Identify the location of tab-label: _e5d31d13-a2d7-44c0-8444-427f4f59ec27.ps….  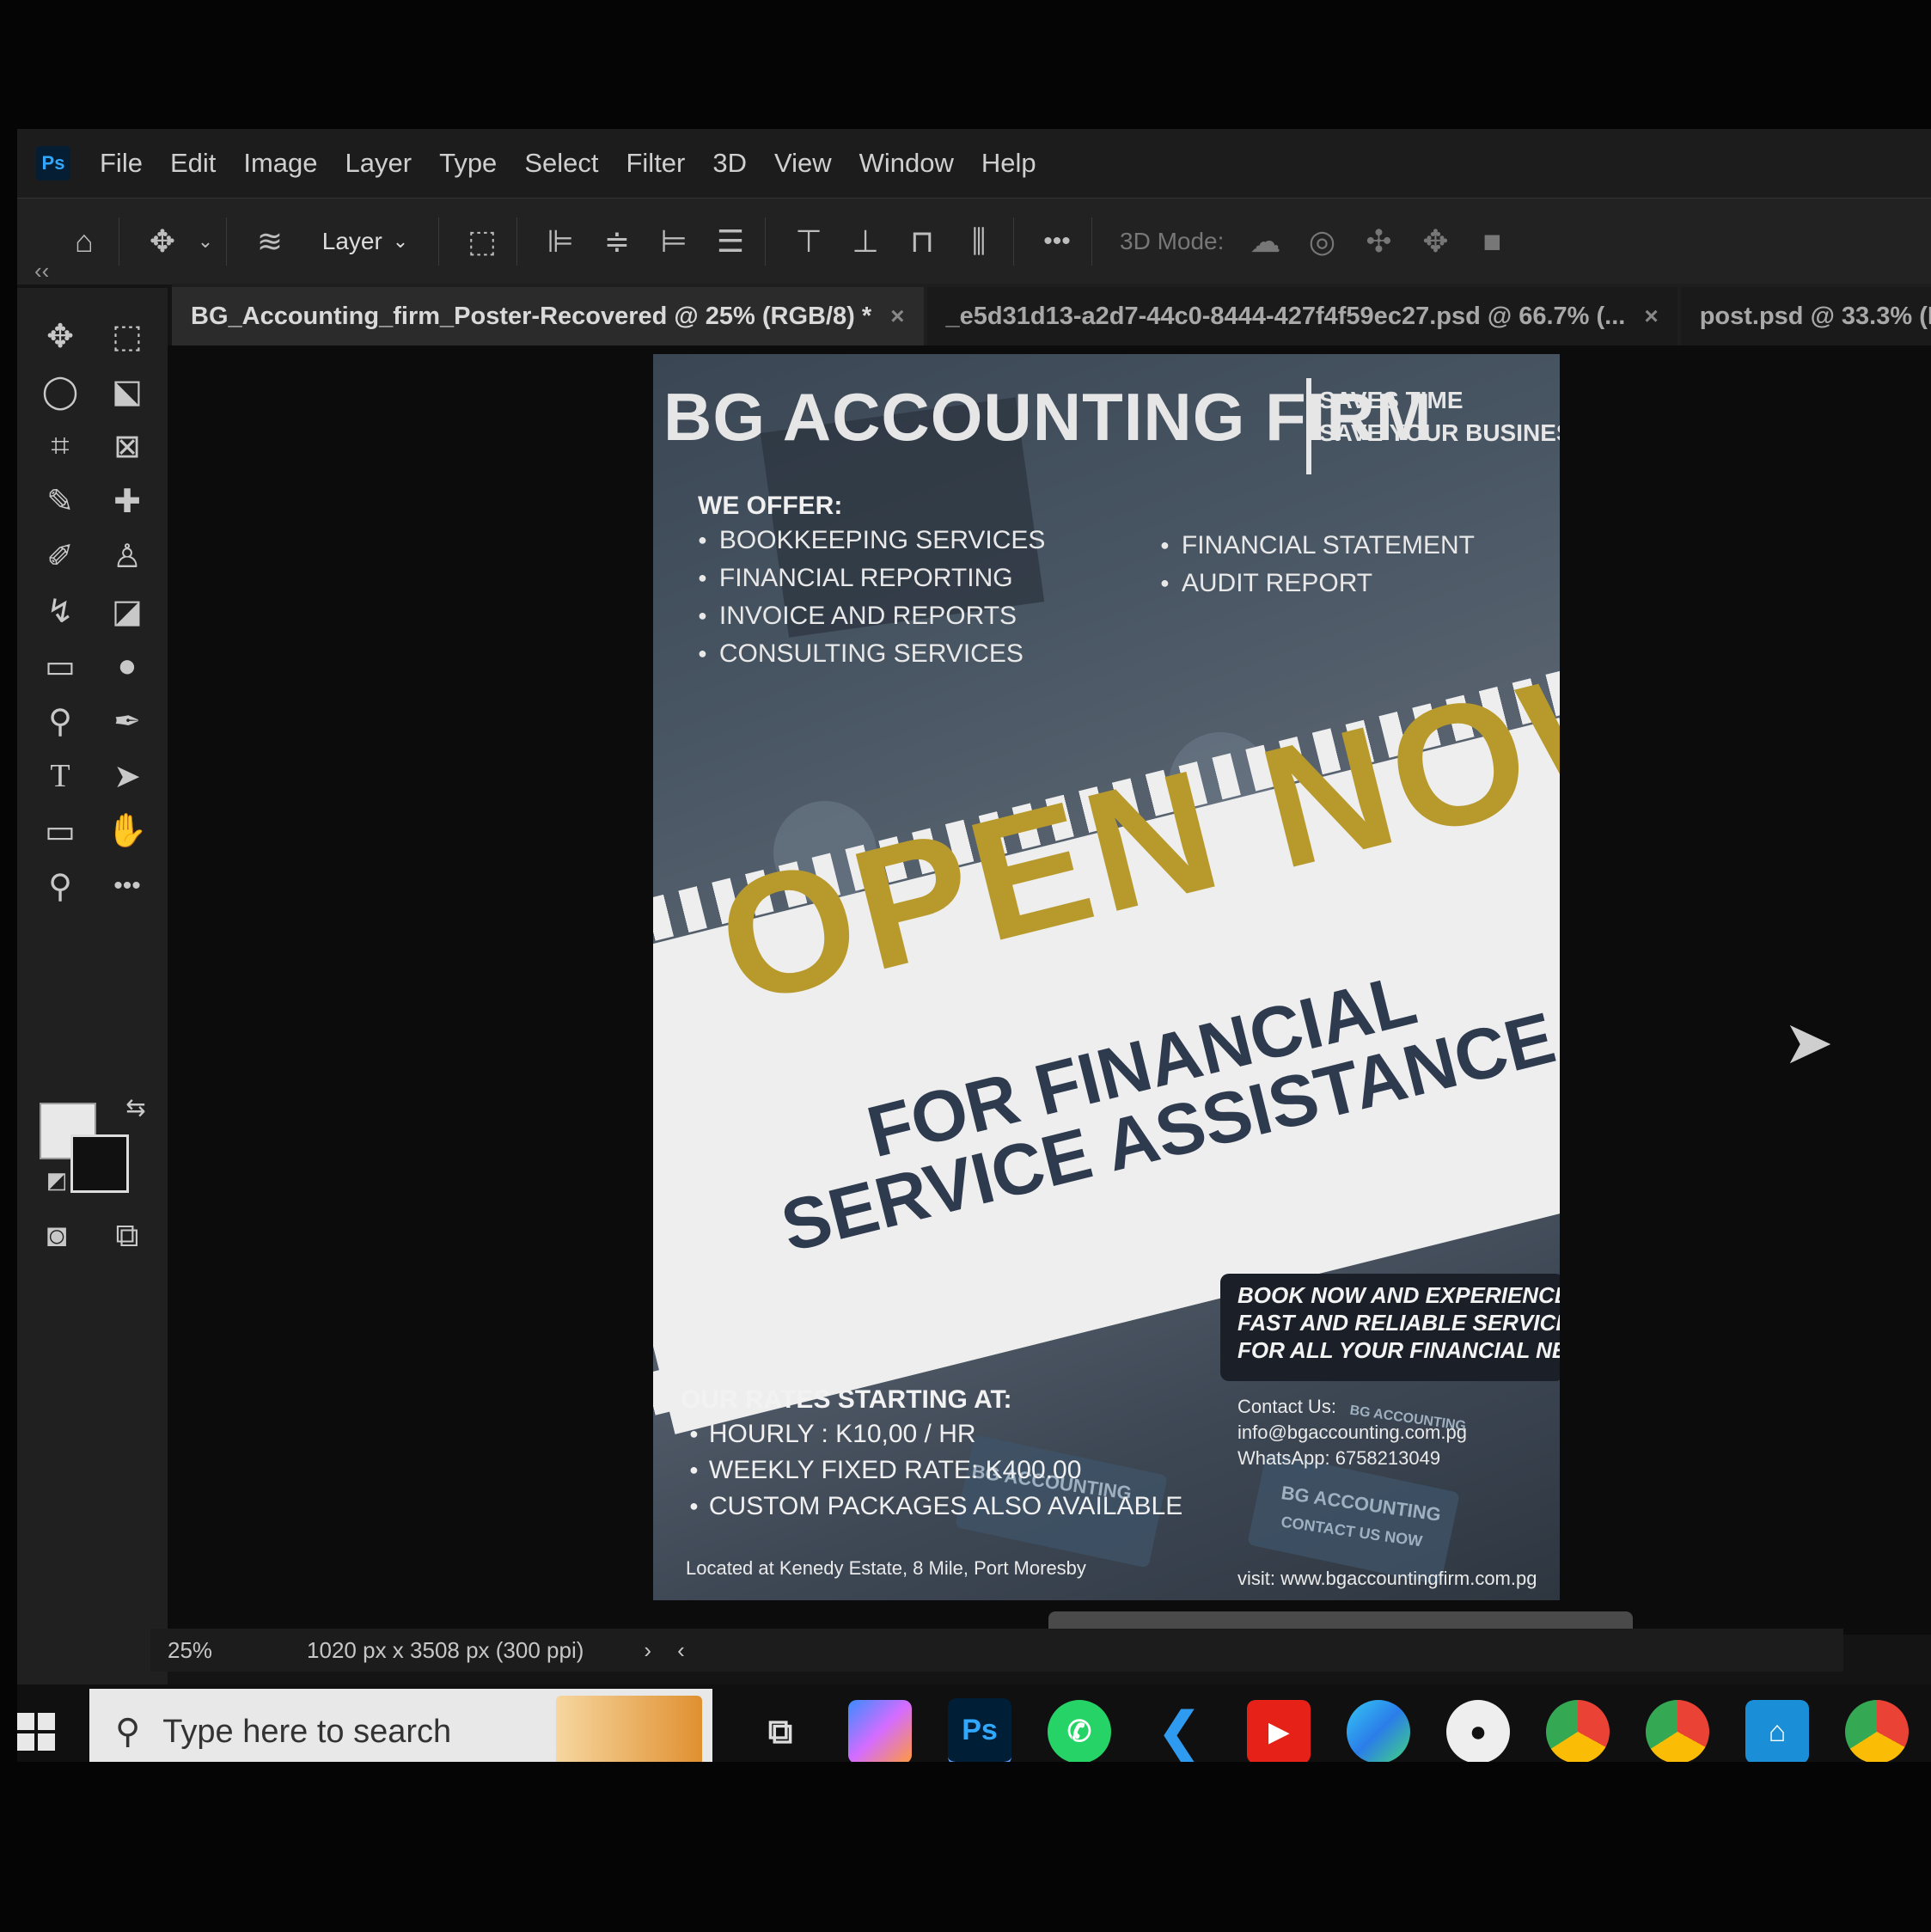
(1285, 316).